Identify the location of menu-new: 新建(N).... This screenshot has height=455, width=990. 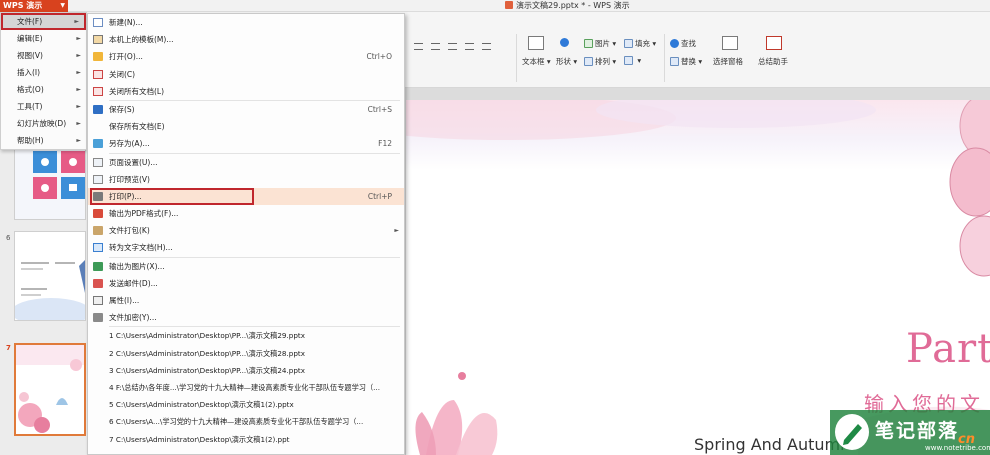
(246, 22).